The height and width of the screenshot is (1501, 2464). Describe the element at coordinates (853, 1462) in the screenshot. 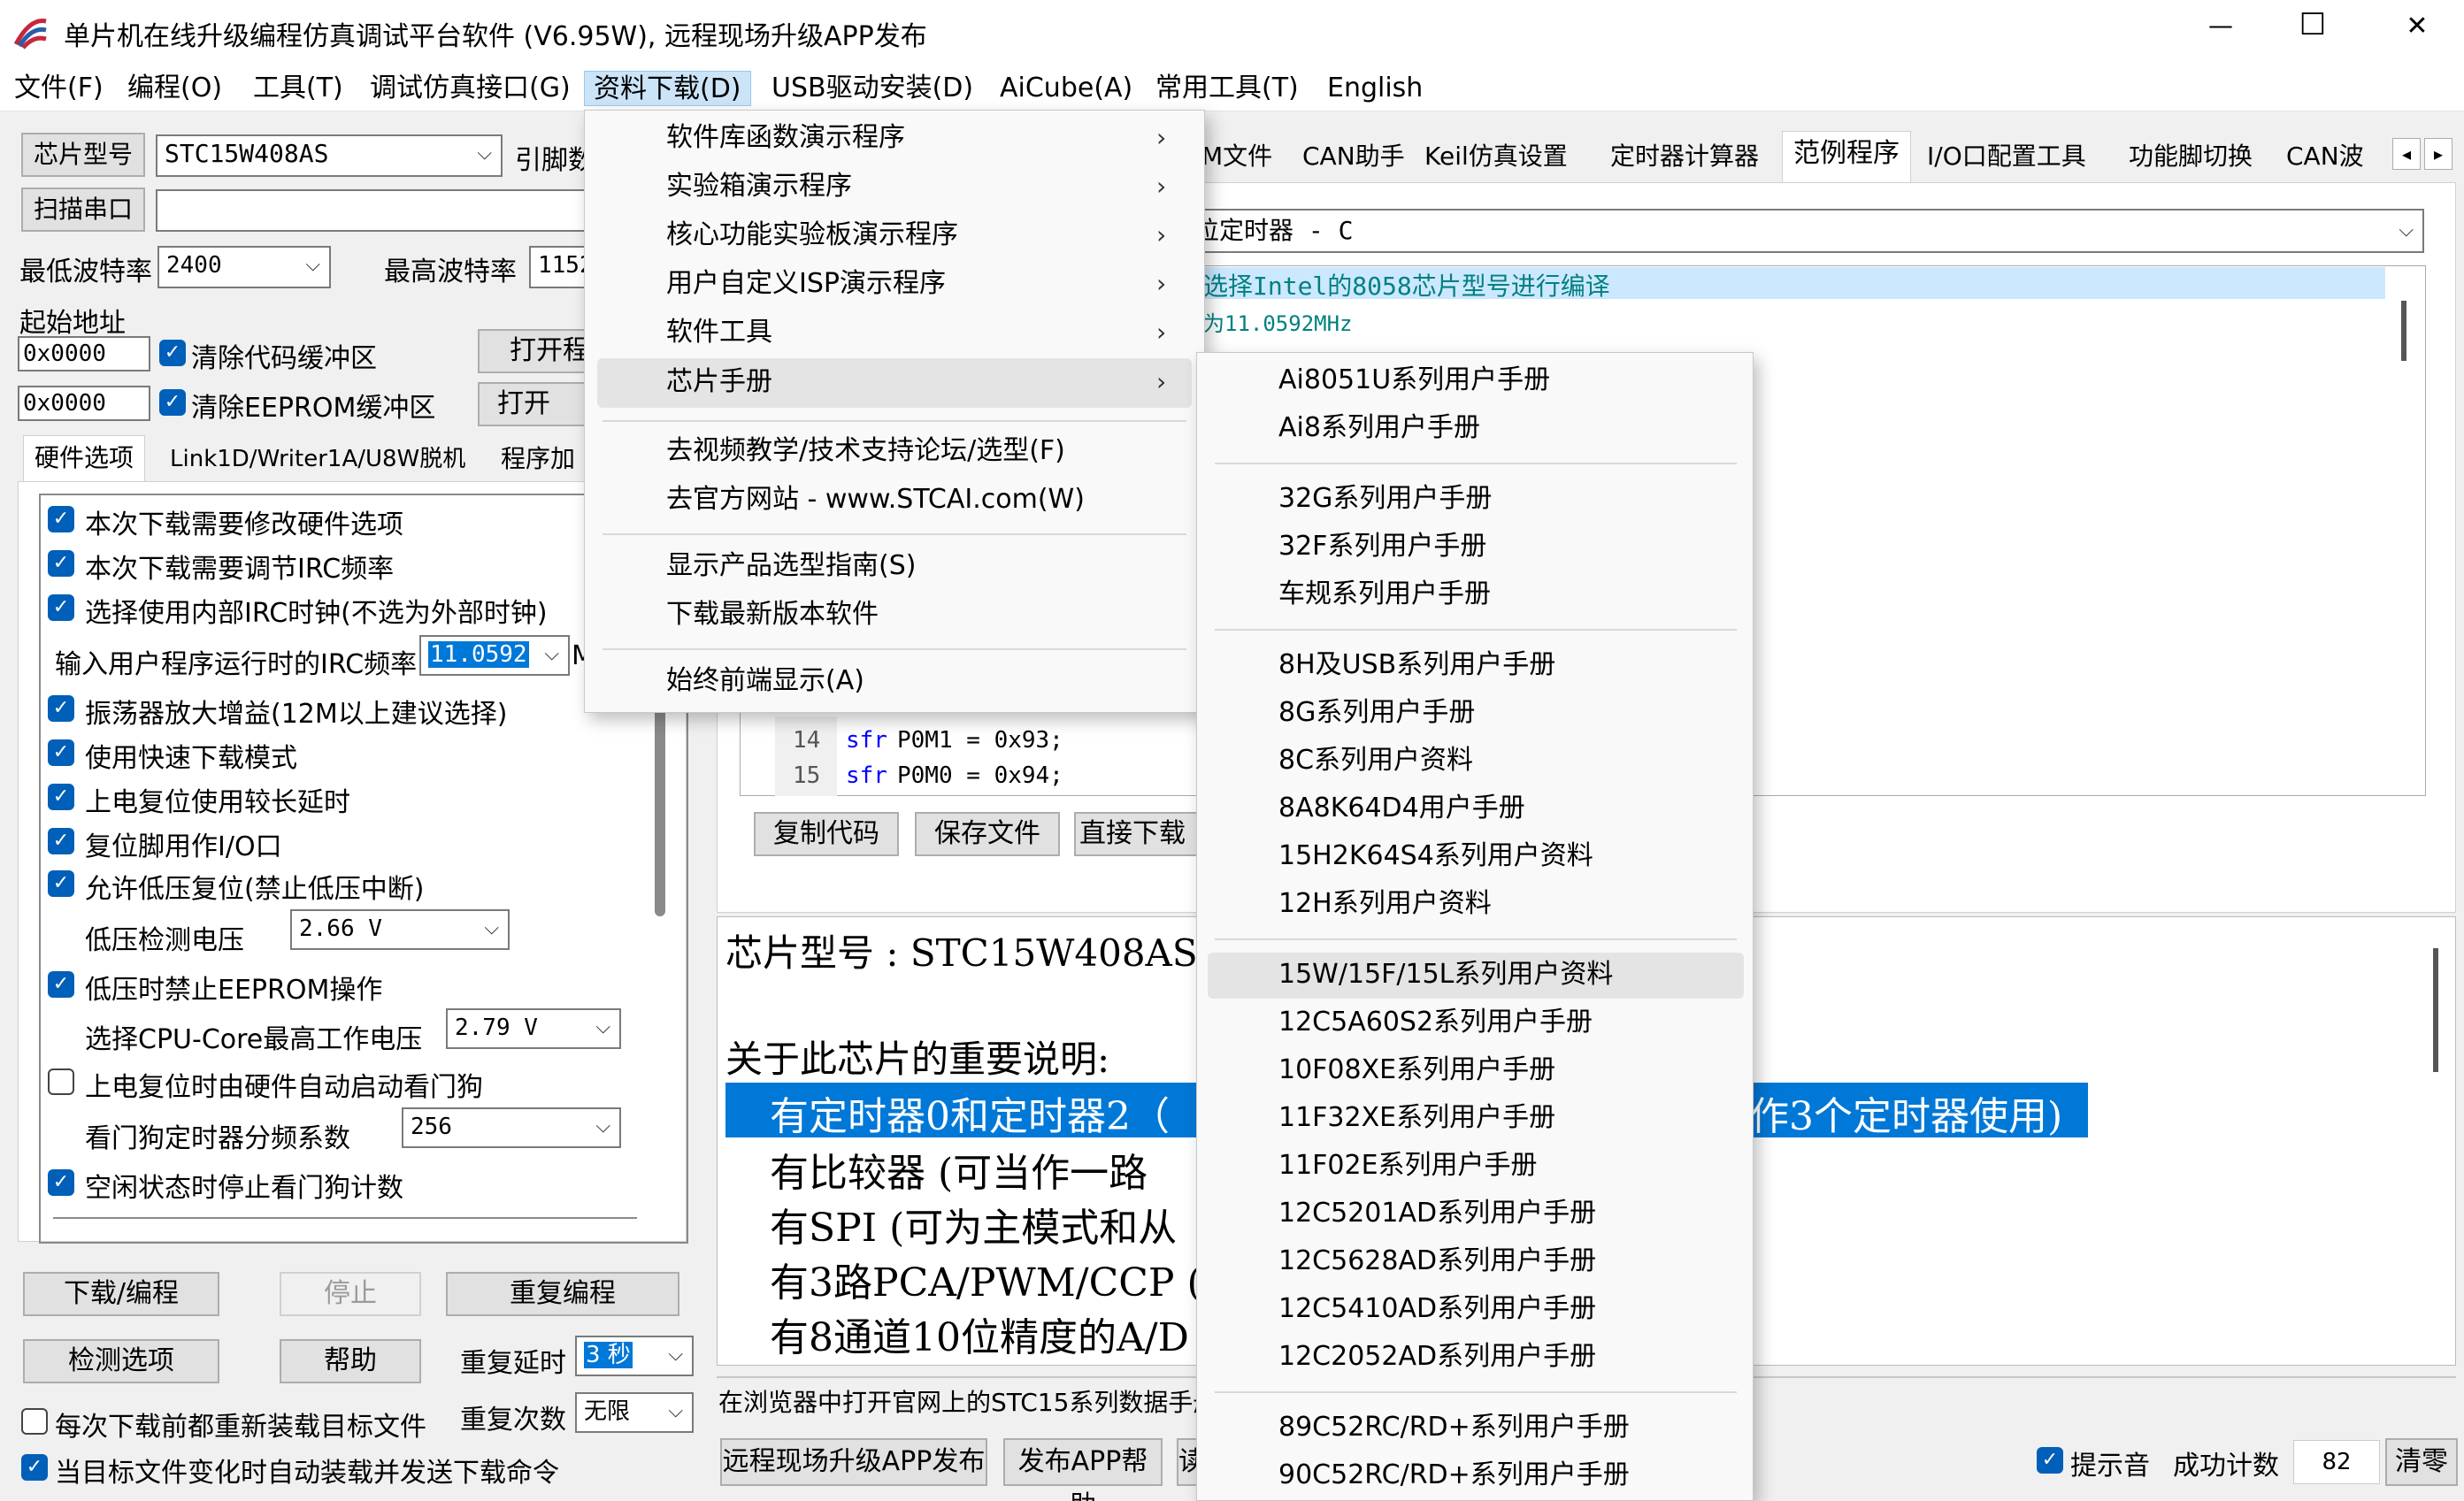

I see `remote-upgrade-button: 远程现场升级APP发布` at that location.